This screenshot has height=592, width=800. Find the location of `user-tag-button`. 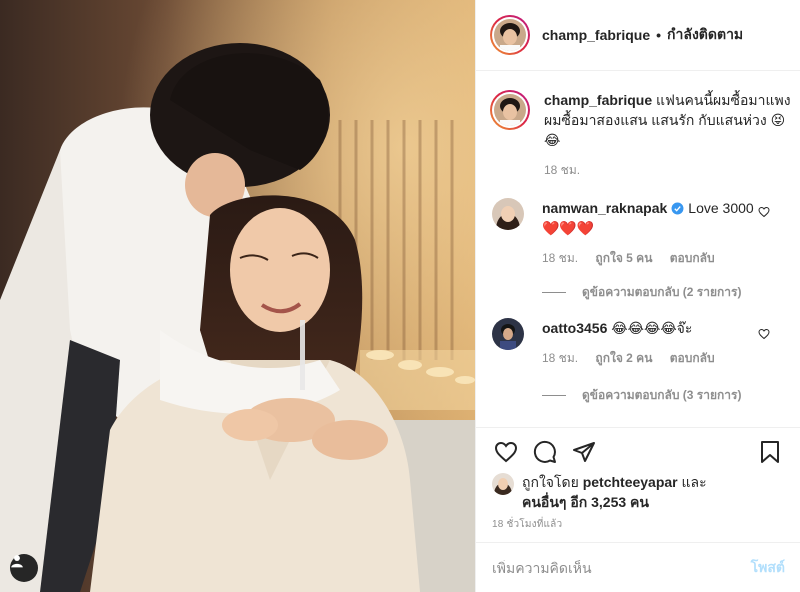

user-tag-button is located at coordinates (24, 568).